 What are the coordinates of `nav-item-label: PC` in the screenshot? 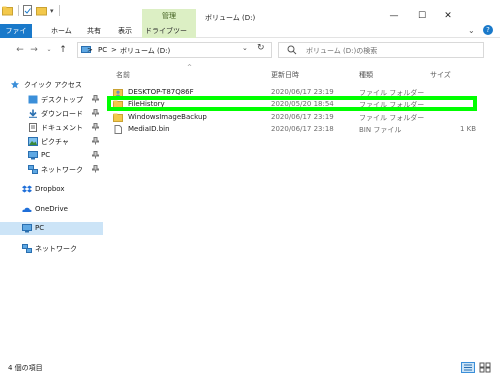 It's located at (46, 155).